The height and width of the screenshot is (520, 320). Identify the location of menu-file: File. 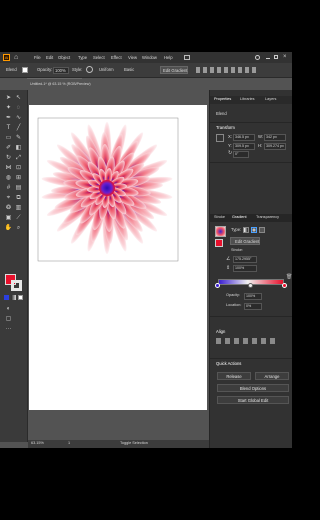
(37, 57).